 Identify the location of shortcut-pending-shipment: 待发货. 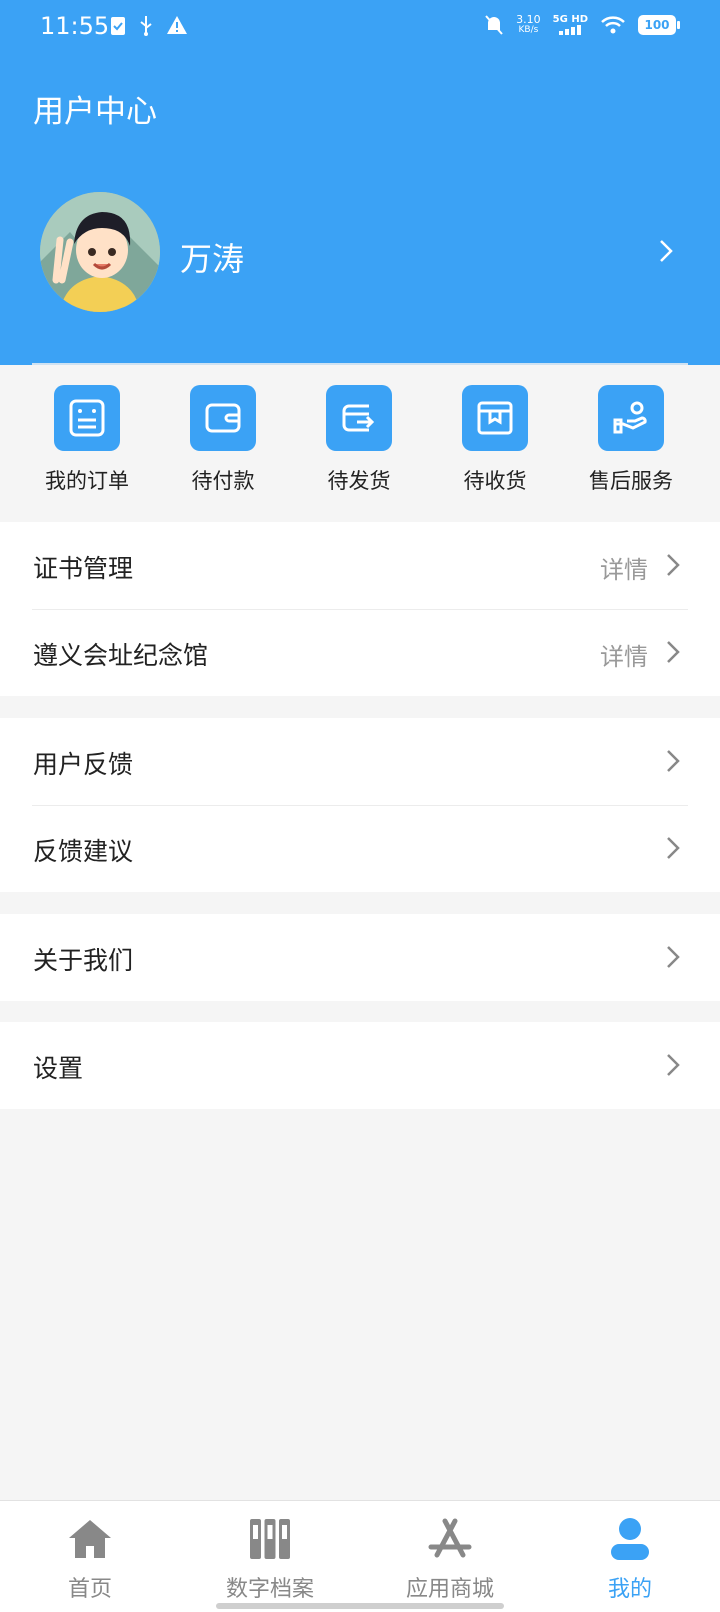
(359, 440).